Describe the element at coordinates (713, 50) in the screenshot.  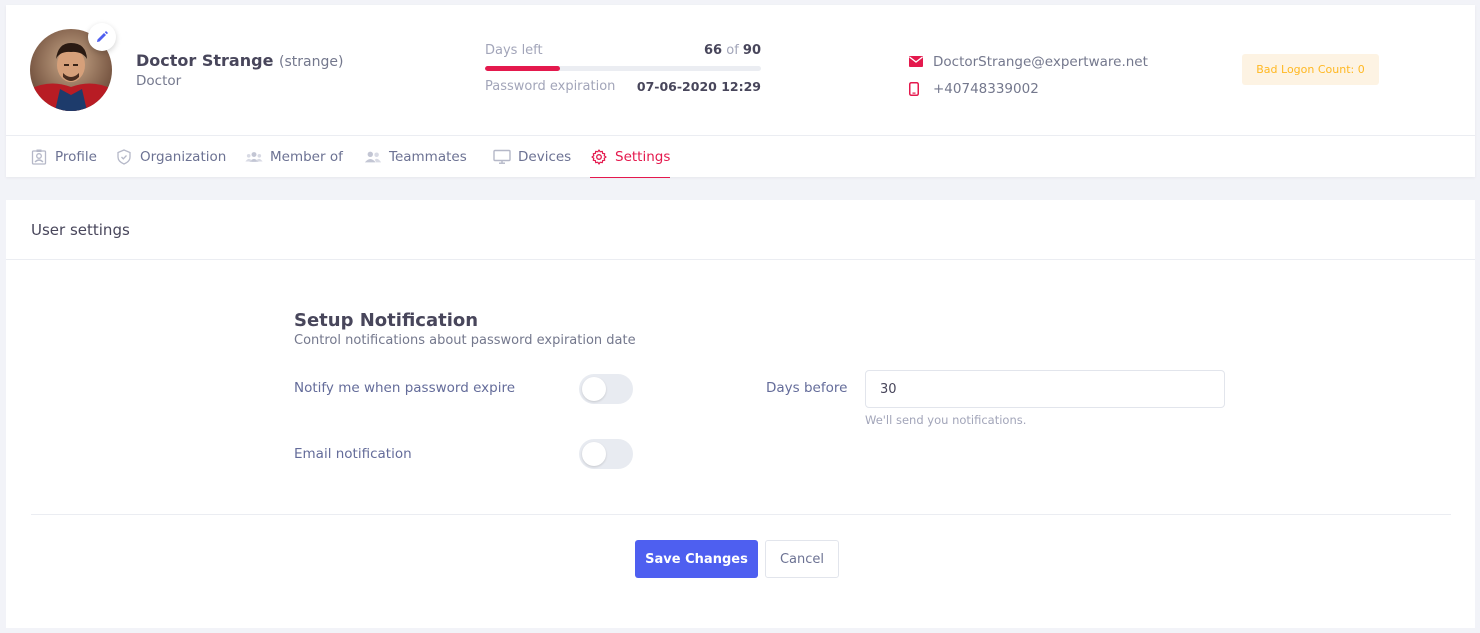
I see `days-left-count: 66` at that location.